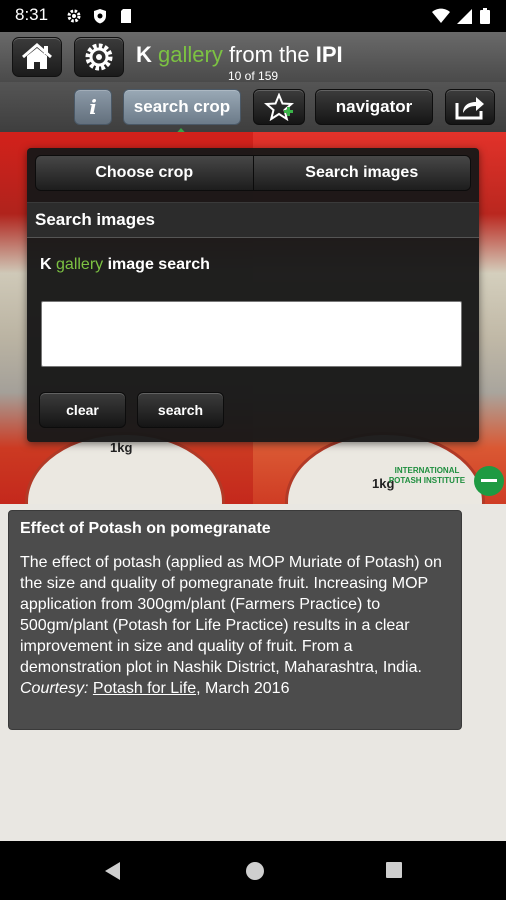  What do you see at coordinates (374, 107) in the screenshot?
I see `navigator-button: navigator` at bounding box center [374, 107].